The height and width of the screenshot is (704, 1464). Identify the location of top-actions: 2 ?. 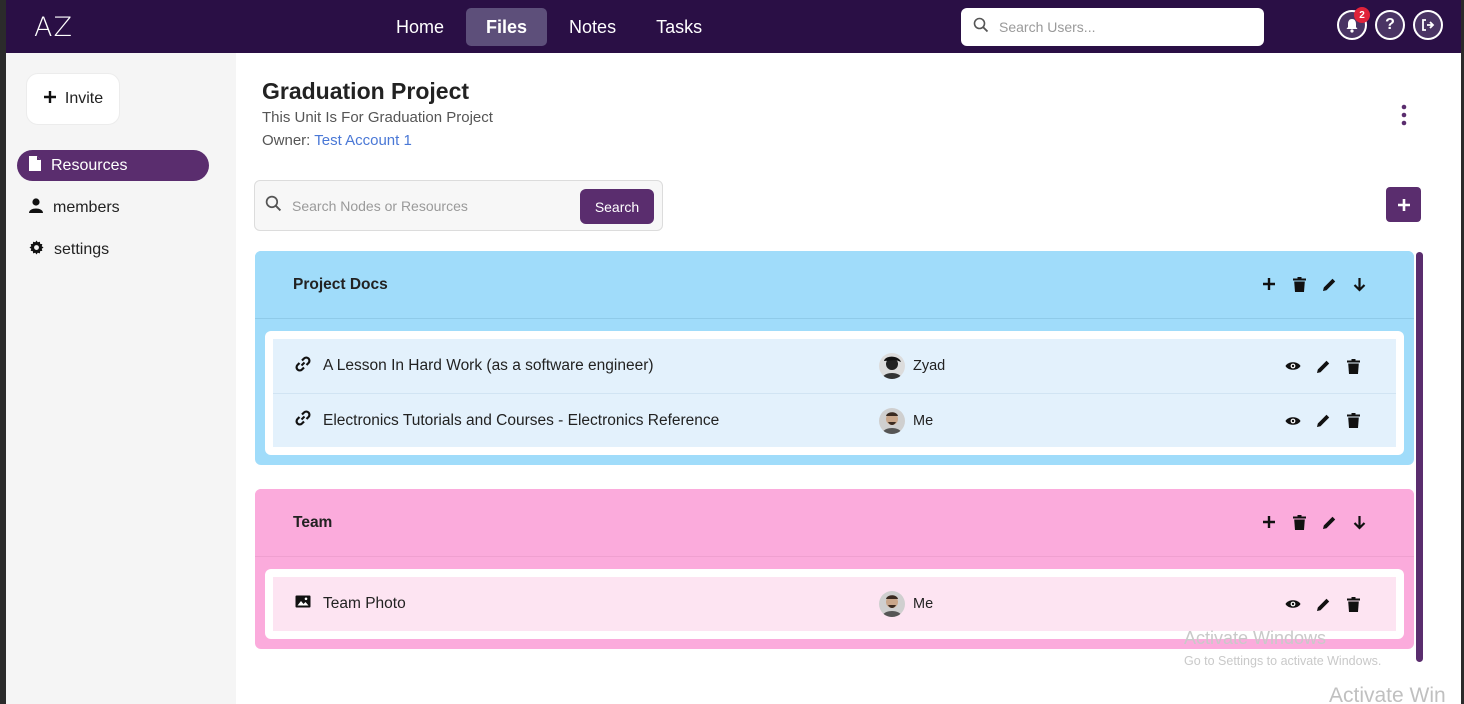
(1390, 23).